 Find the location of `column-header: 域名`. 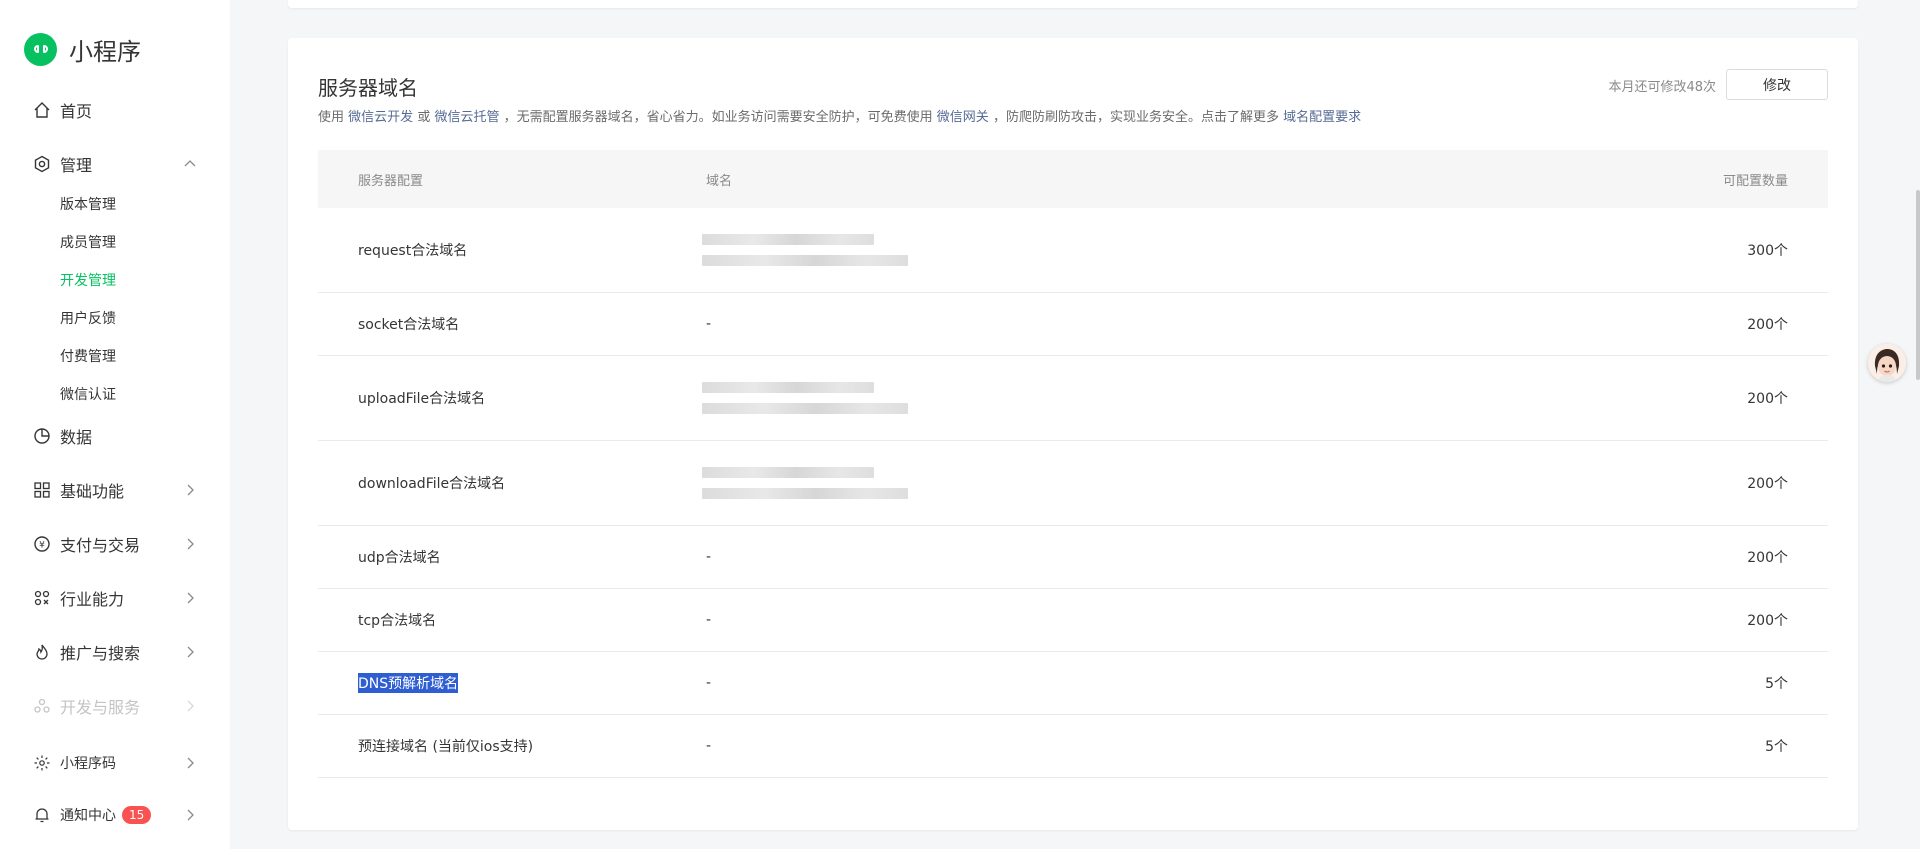

column-header: 域名 is located at coordinates (719, 181).